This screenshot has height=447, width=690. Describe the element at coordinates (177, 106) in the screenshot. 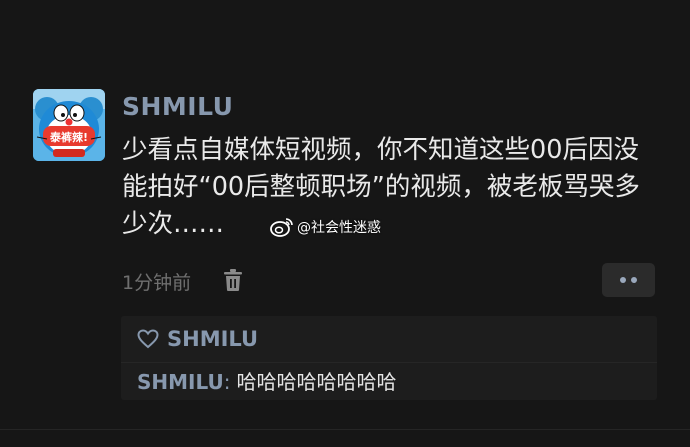

I see `post-author-name: SHMILU` at that location.